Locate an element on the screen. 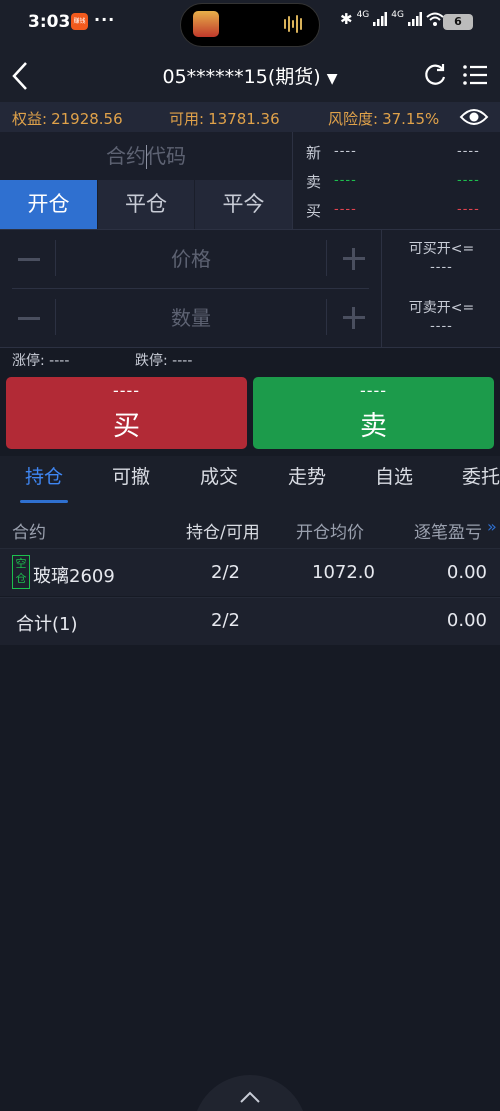 Image resolution: width=500 pixels, height=1111 pixels. available-value: 13781.36 is located at coordinates (244, 119).